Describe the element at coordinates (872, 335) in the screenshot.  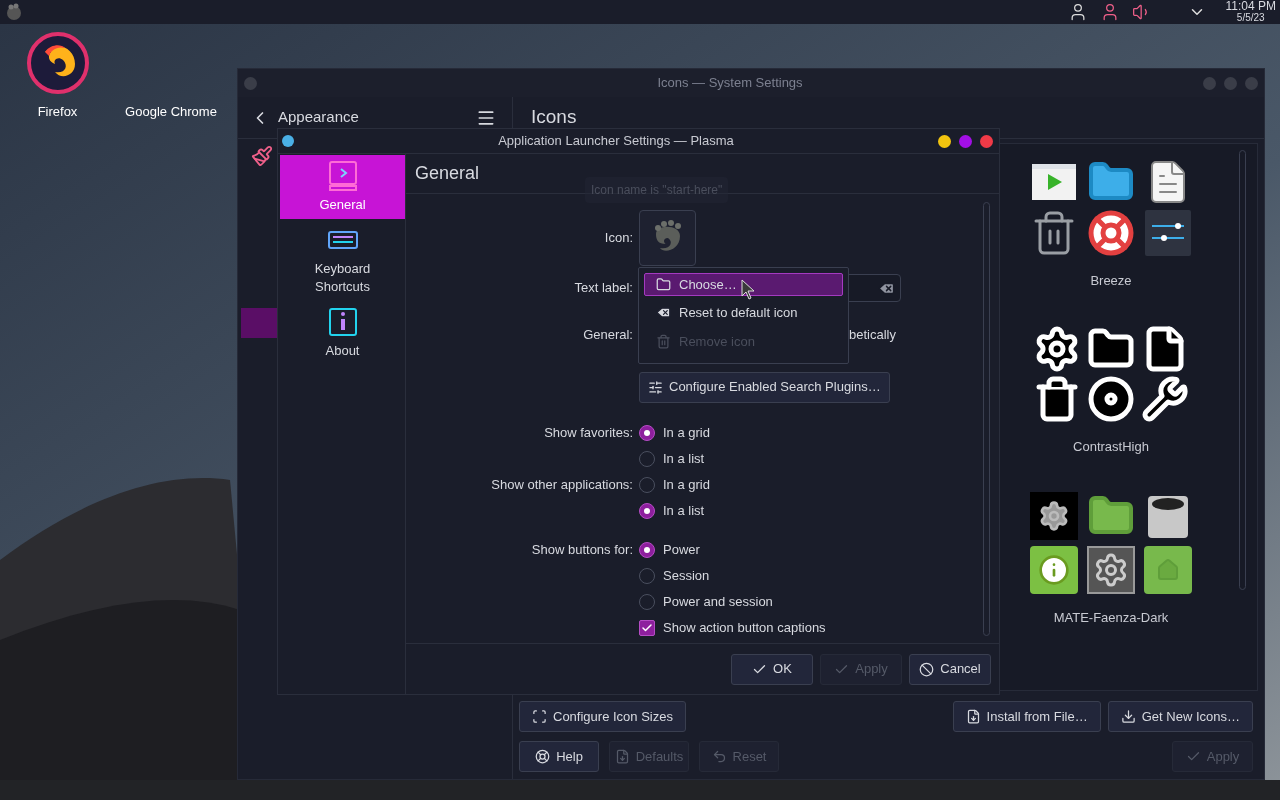
I see `option-label: betically` at that location.